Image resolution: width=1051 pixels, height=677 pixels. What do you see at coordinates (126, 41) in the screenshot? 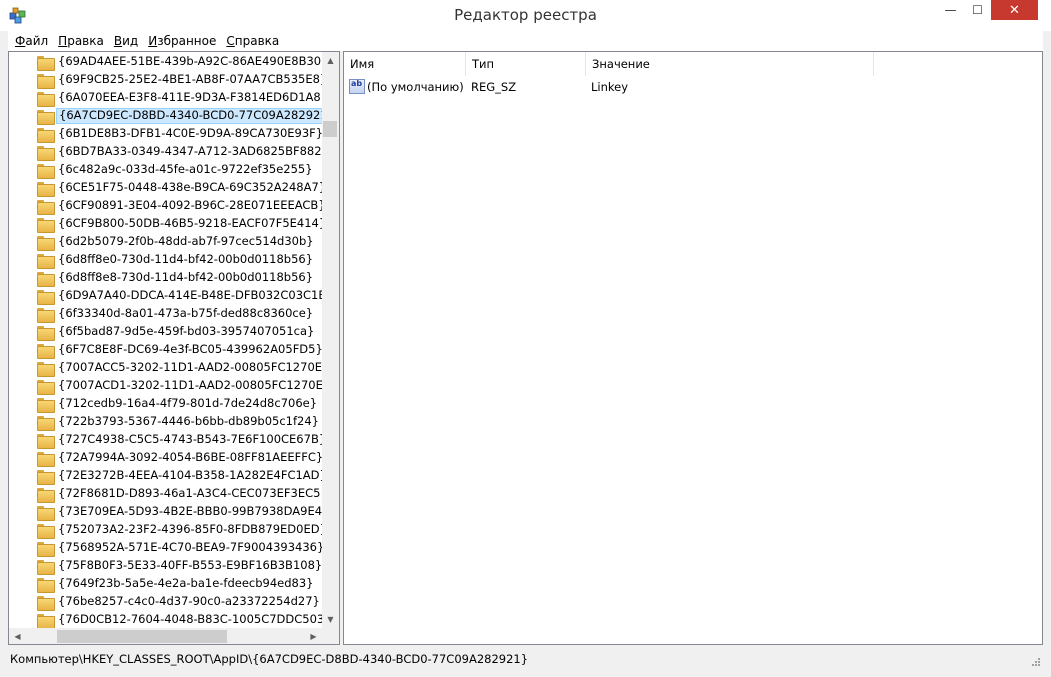
I see `menu-view: Вид` at bounding box center [126, 41].